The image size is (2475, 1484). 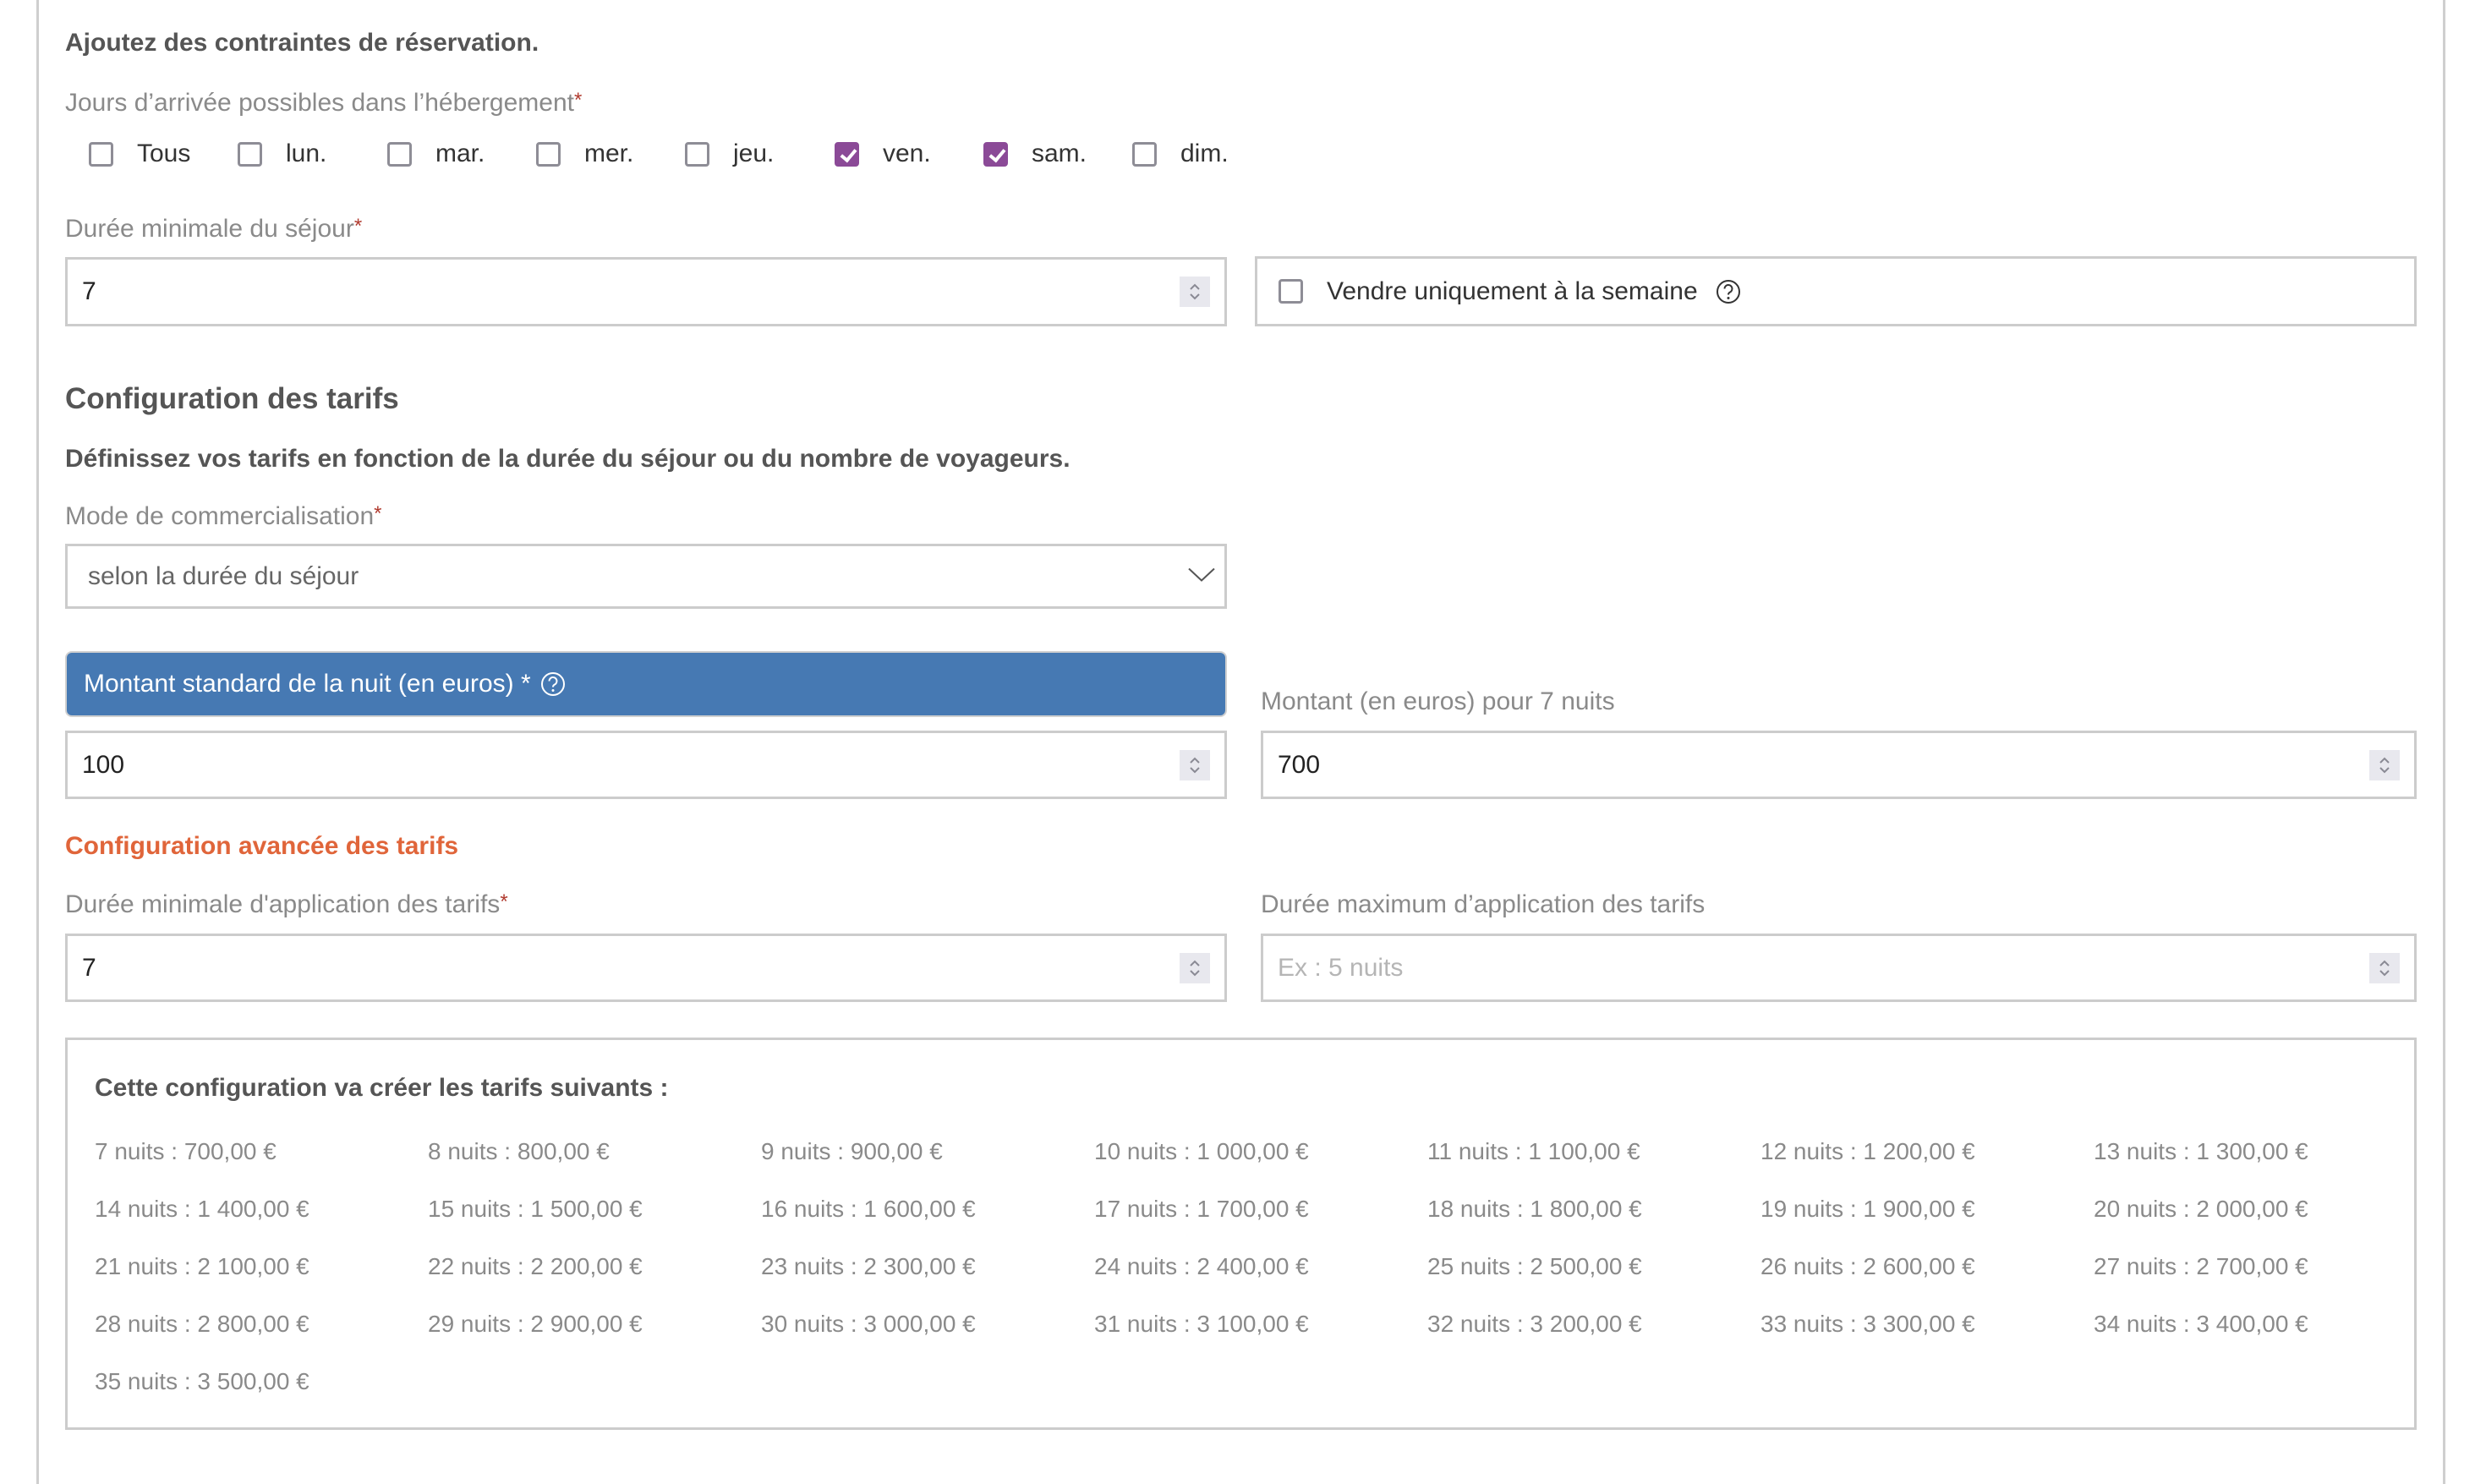 What do you see at coordinates (220, 516) in the screenshot?
I see `mode-label-text: Mode de commercialisation` at bounding box center [220, 516].